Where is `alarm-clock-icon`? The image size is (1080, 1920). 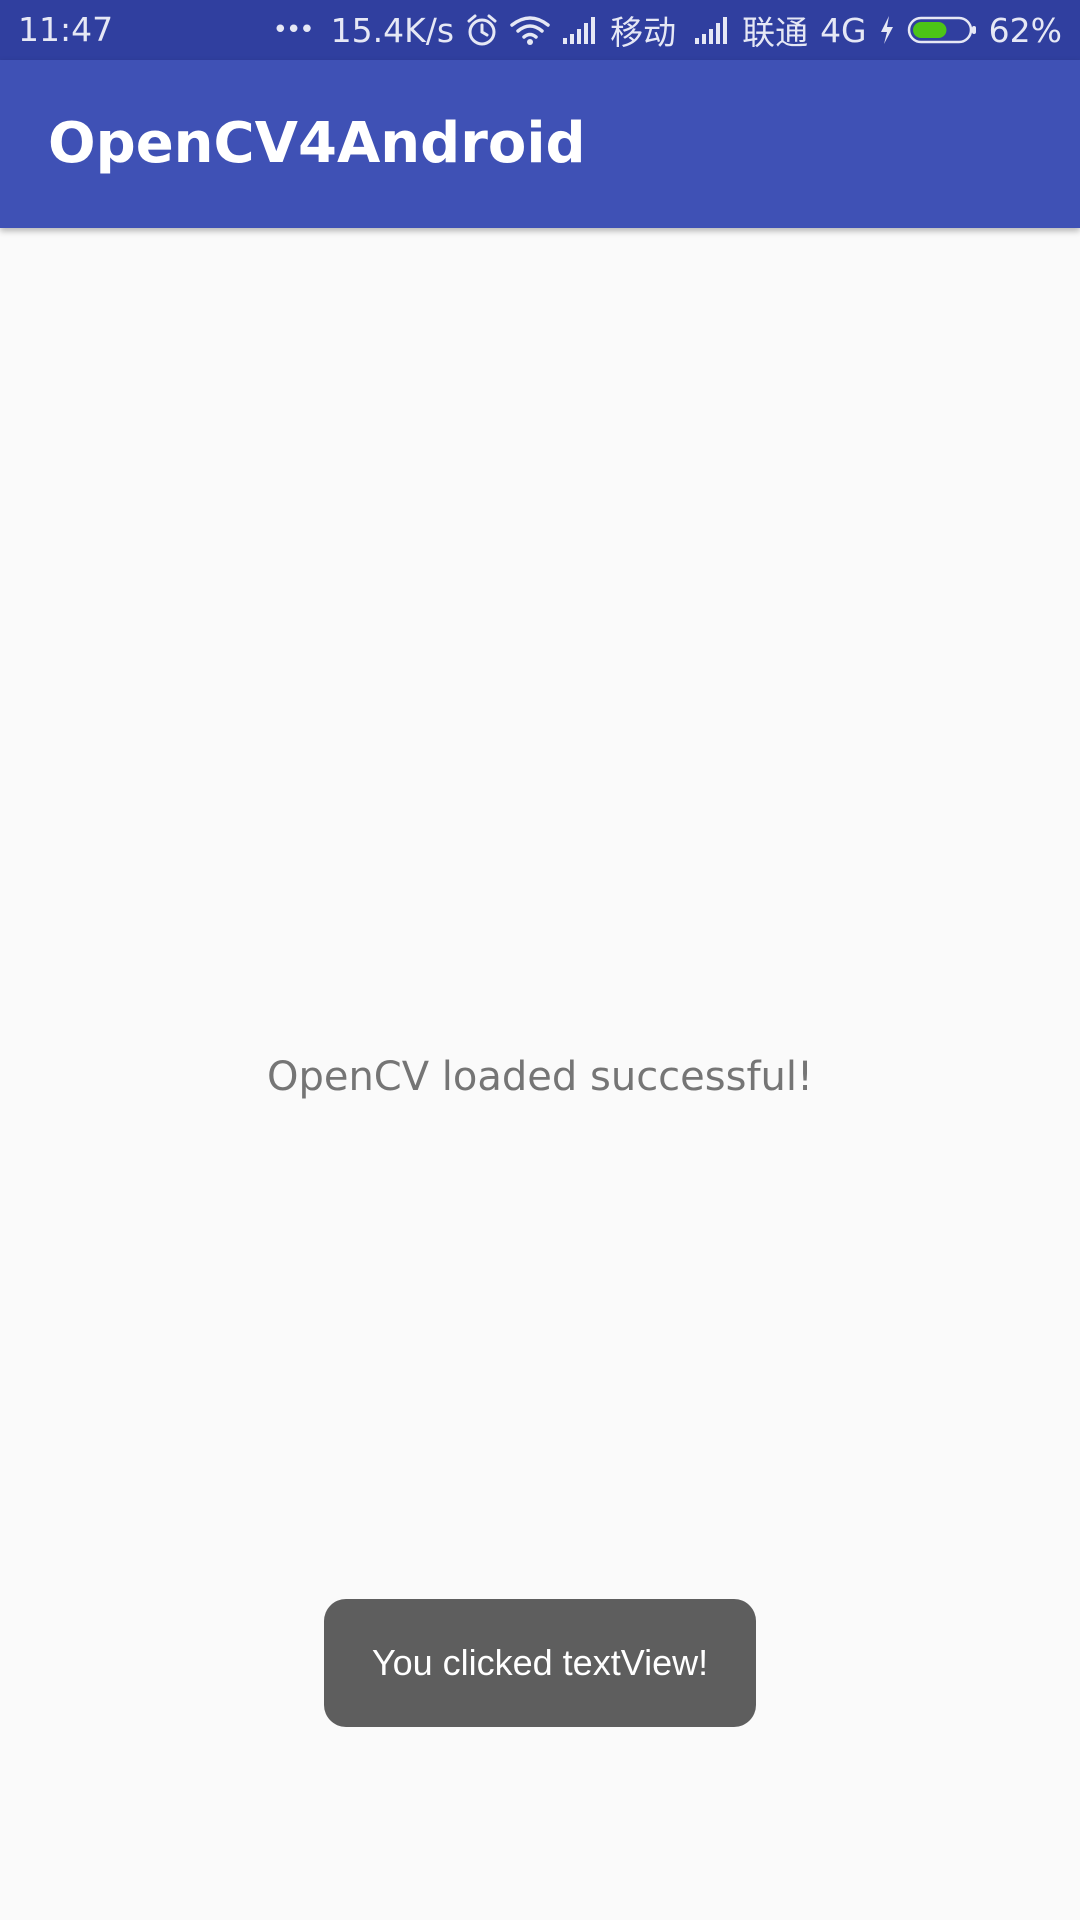
alarm-clock-icon is located at coordinates (482, 30).